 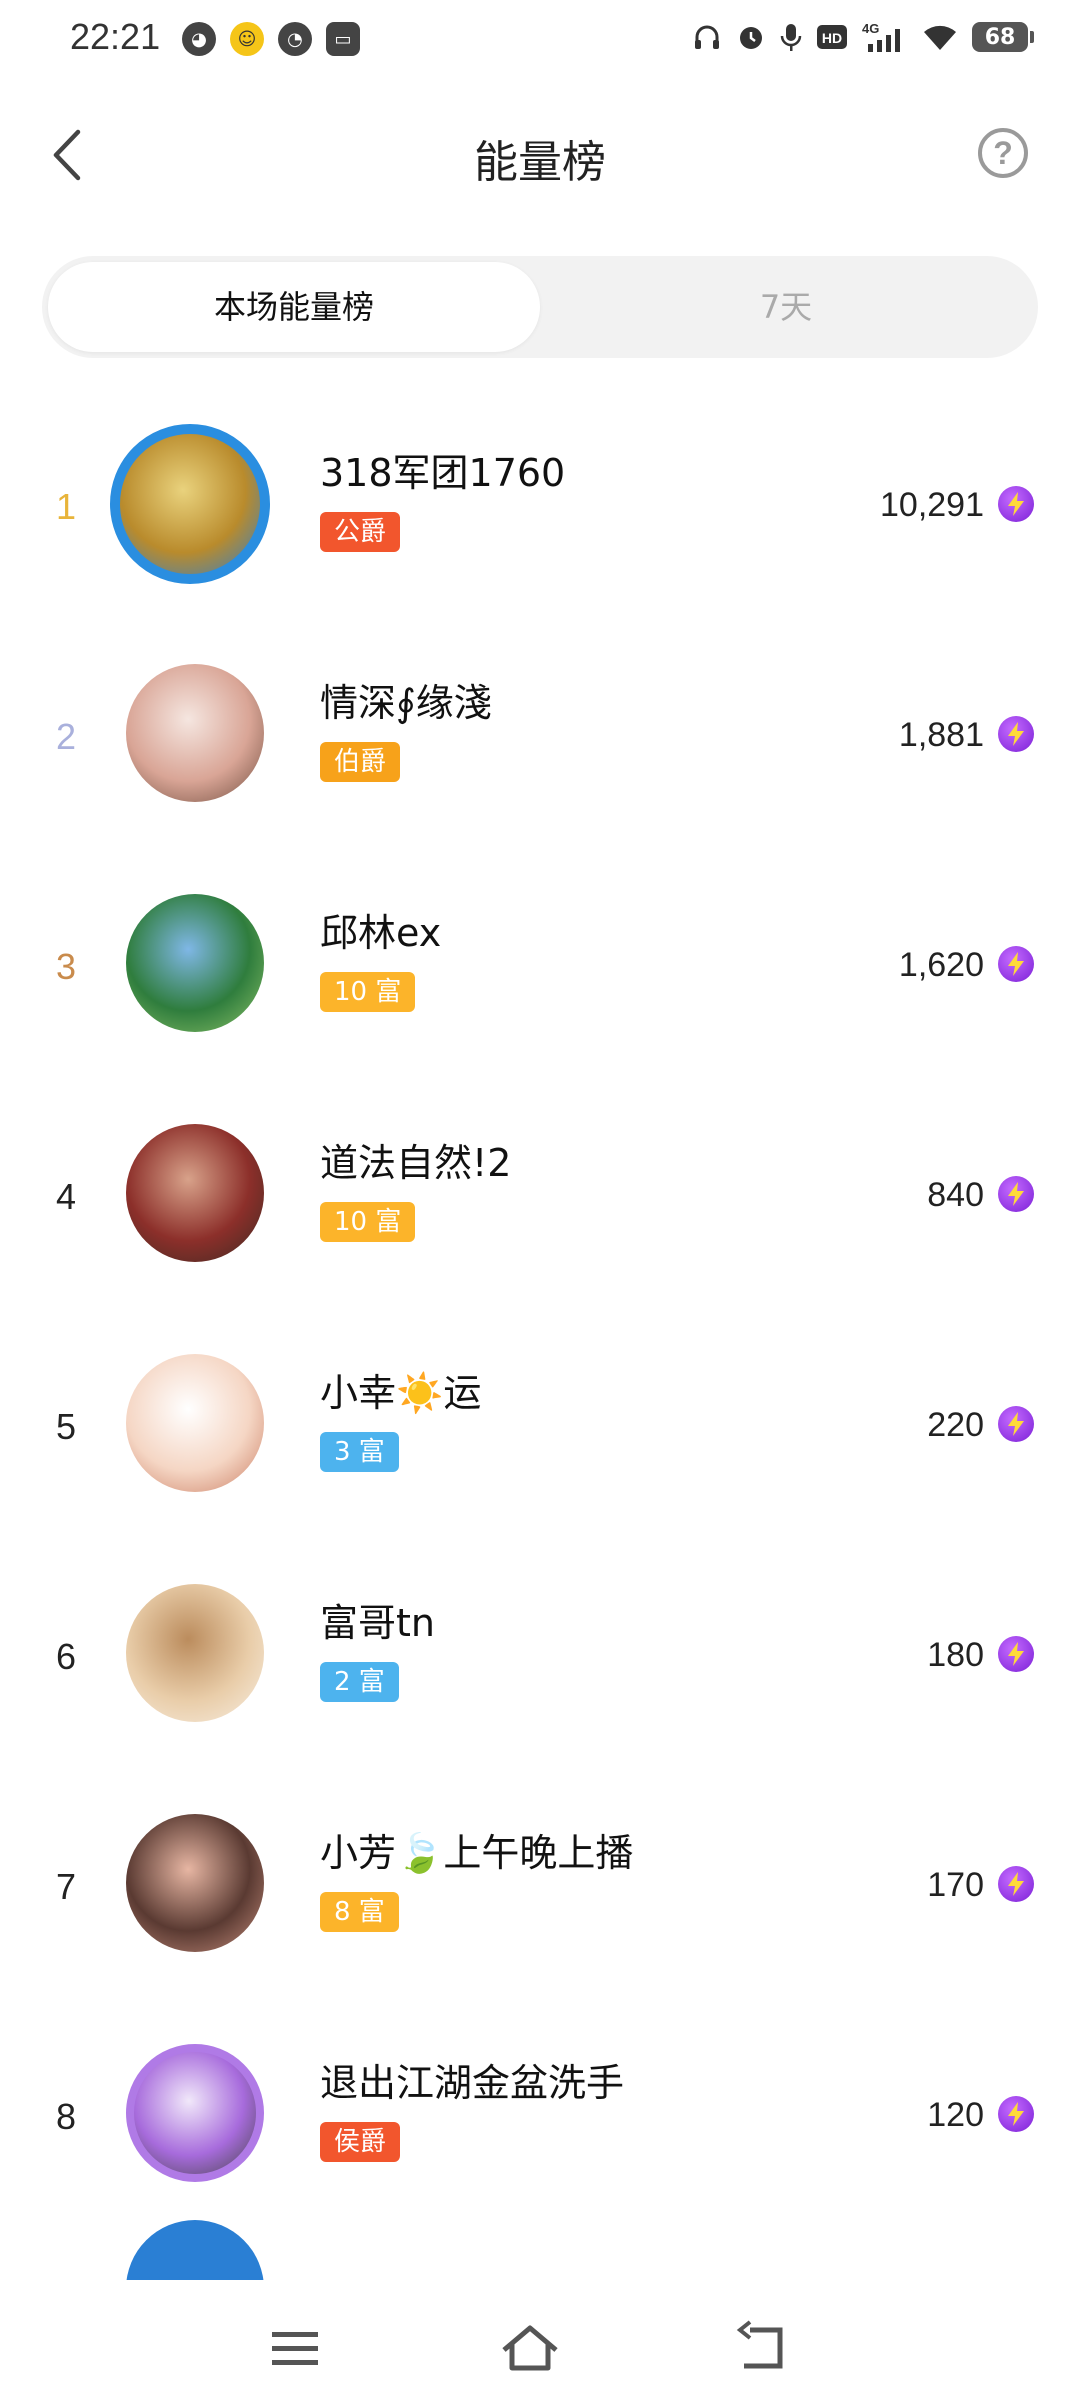 What do you see at coordinates (377, 1623) in the screenshot?
I see `user-name: 富哥tn` at bounding box center [377, 1623].